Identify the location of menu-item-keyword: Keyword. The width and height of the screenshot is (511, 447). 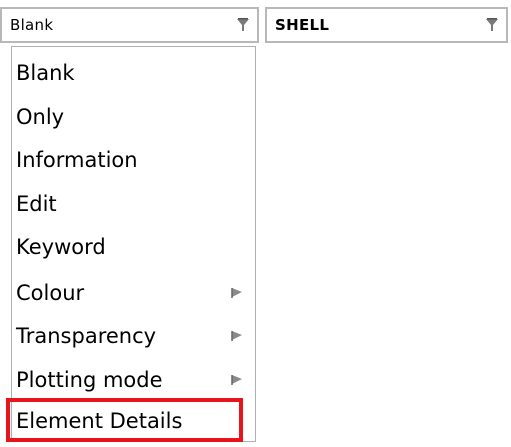
(133, 247).